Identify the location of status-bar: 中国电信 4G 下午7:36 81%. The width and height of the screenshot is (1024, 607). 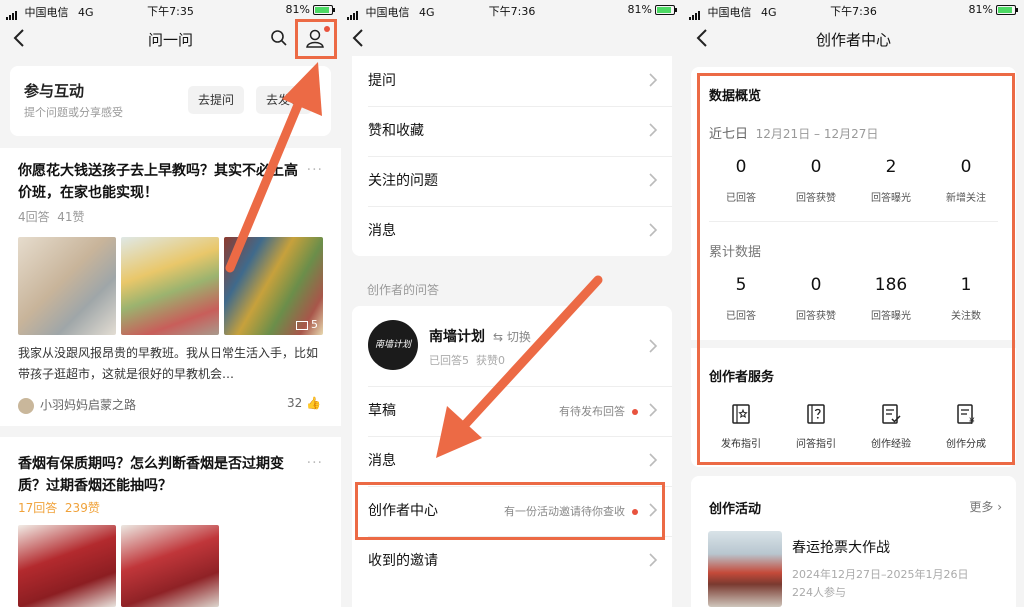
(853, 10).